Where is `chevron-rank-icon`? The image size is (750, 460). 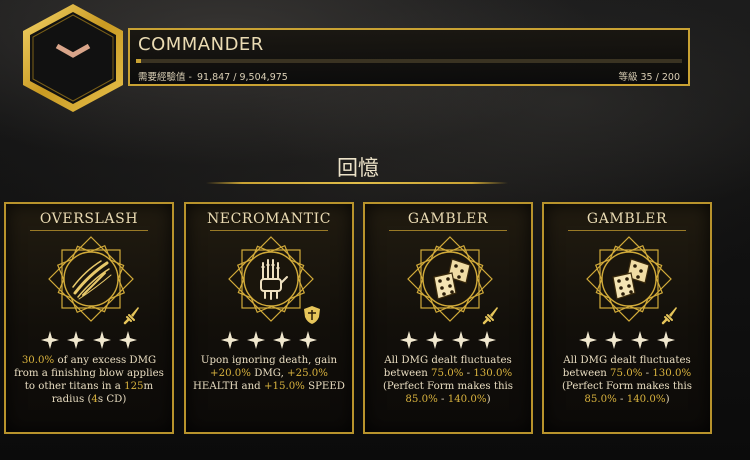
chevron-rank-icon is located at coordinates (73, 51).